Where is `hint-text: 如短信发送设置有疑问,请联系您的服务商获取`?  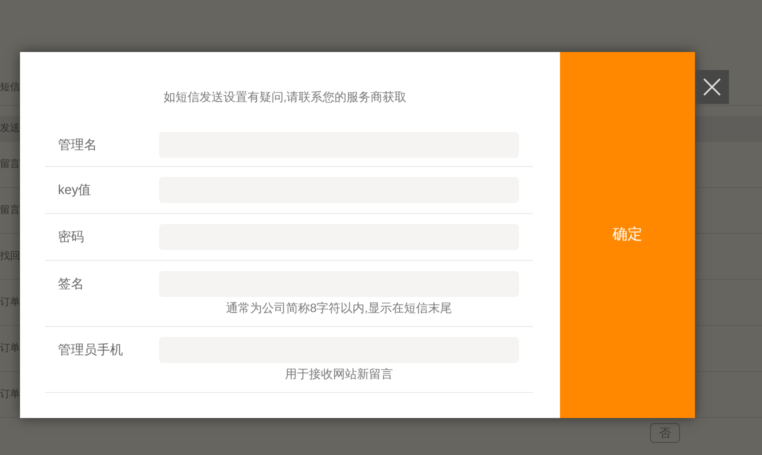 hint-text: 如短信发送设置有疑问,请联系您的服务商获取 is located at coordinates (285, 97).